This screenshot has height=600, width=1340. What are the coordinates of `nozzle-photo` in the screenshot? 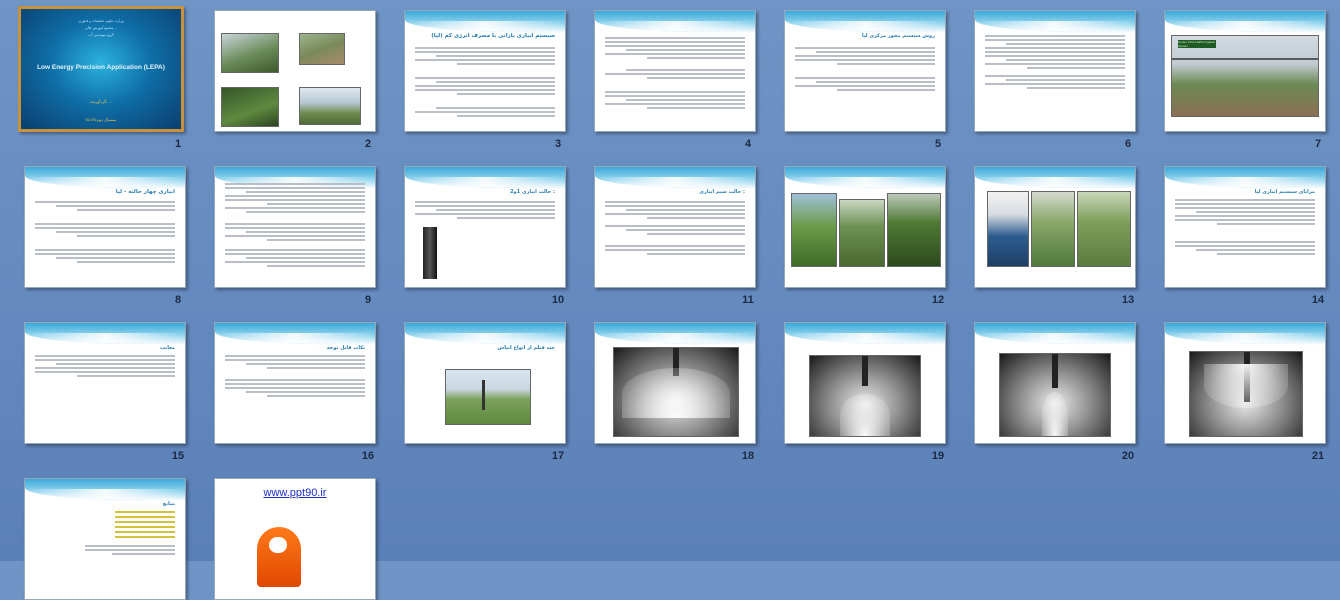 It's located at (430, 253).